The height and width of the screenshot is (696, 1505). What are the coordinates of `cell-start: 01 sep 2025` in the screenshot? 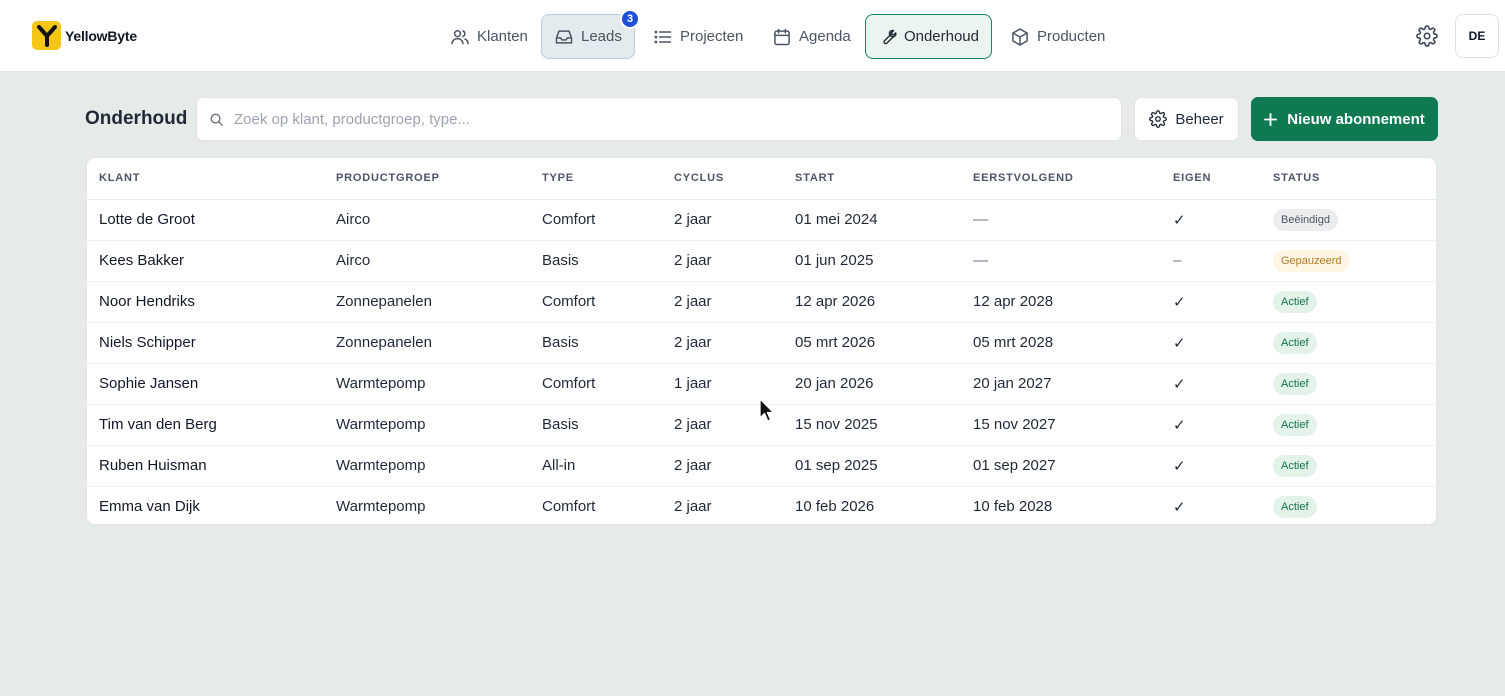 It's located at (884, 466).